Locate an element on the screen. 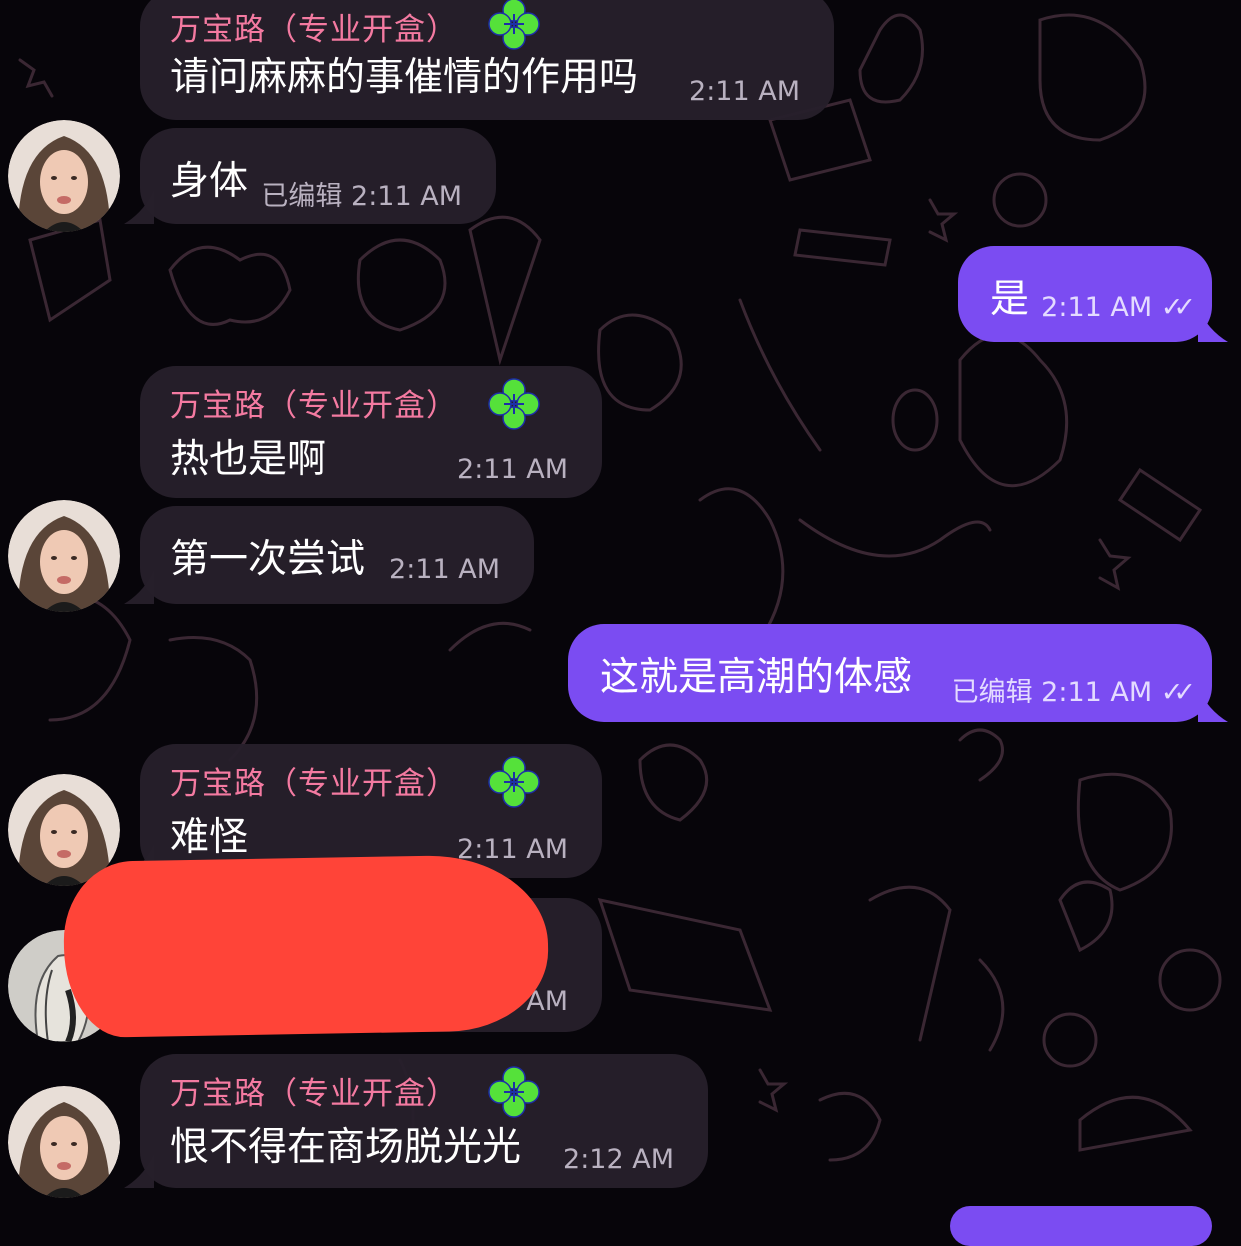 The width and height of the screenshot is (1241, 1246). message-bubble-outgoing: 是 2:11 AM ✓✓ is located at coordinates (1093, 294).